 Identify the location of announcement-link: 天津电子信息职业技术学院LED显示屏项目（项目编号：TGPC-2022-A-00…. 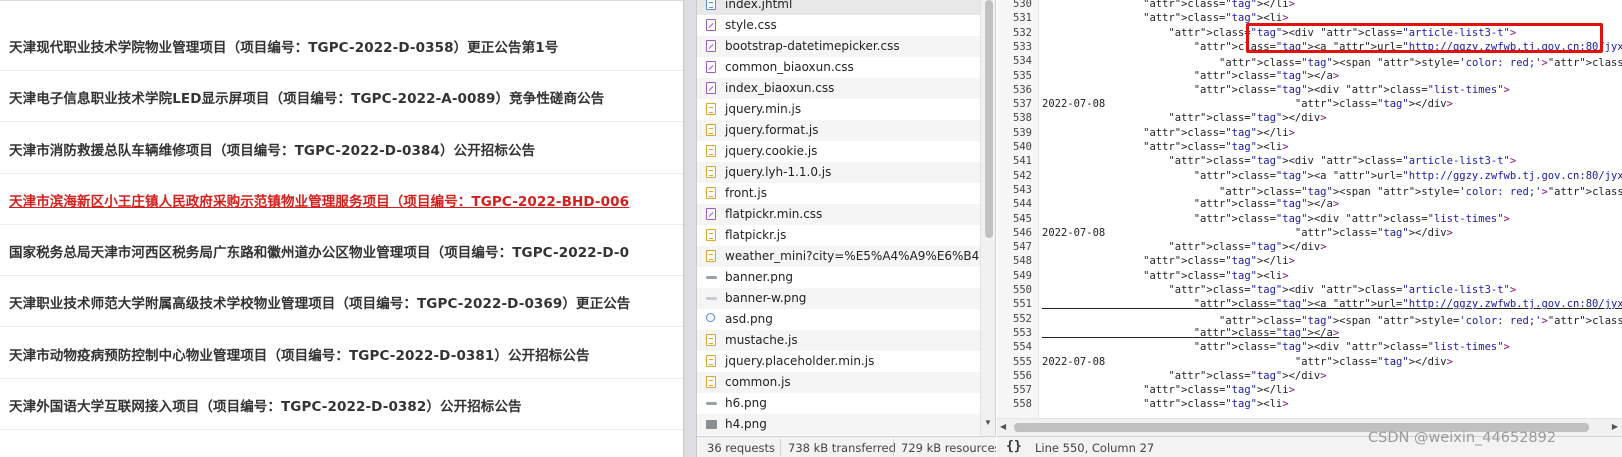
(306, 97).